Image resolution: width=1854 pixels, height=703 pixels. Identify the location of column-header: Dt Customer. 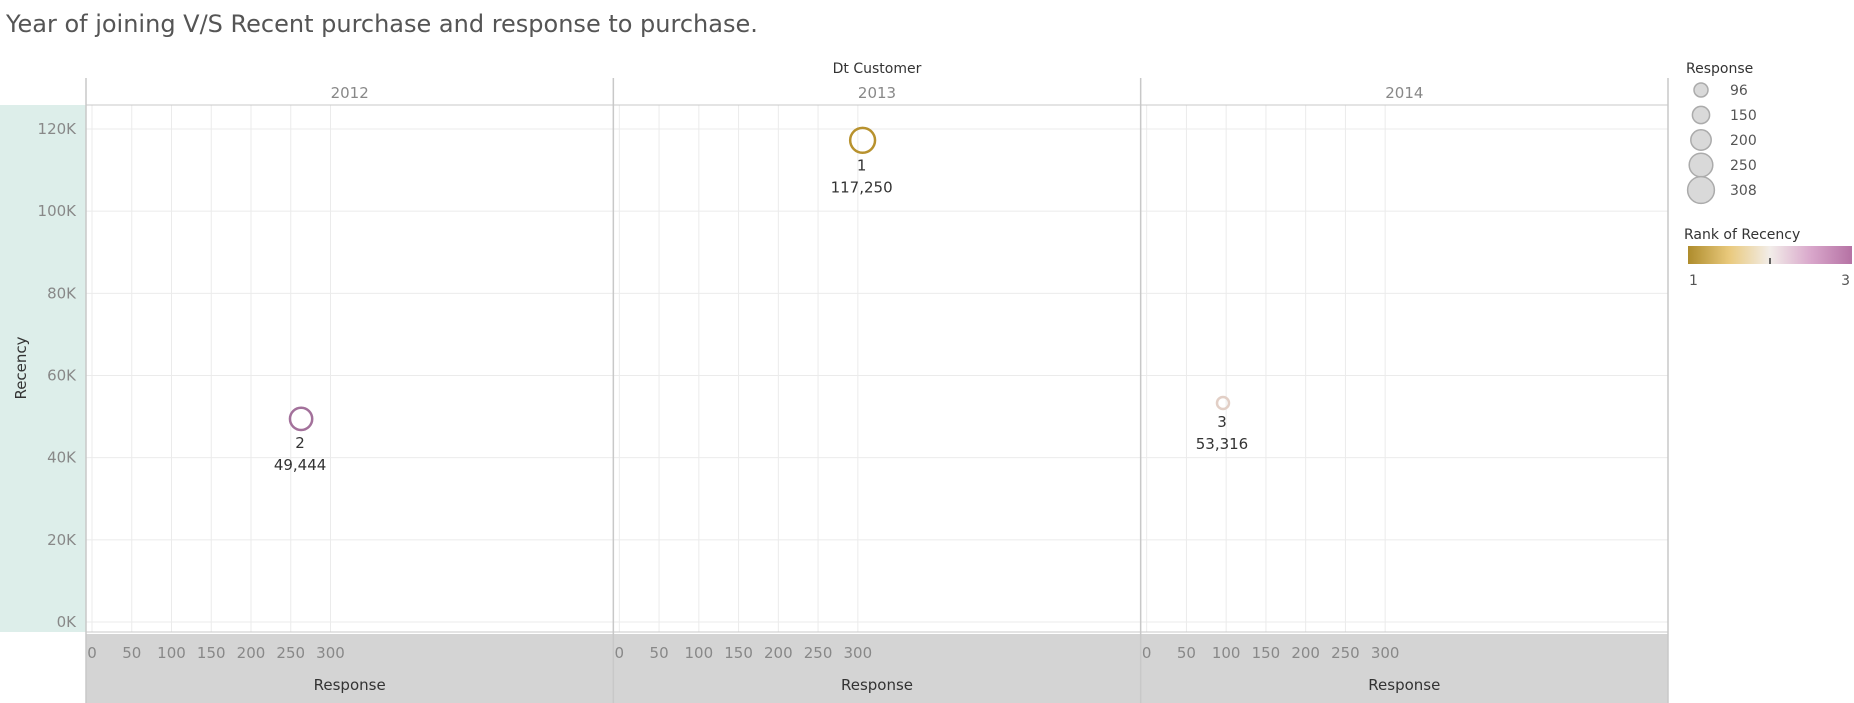
(877, 69).